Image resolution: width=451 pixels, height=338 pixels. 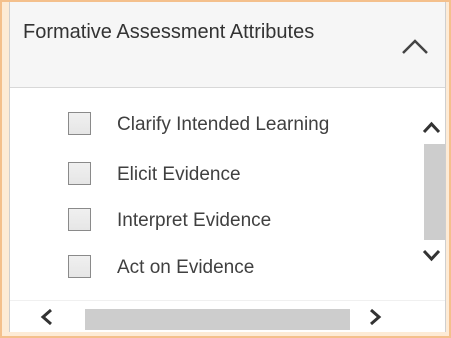 I want to click on chevron-right-icon, so click(x=375, y=317).